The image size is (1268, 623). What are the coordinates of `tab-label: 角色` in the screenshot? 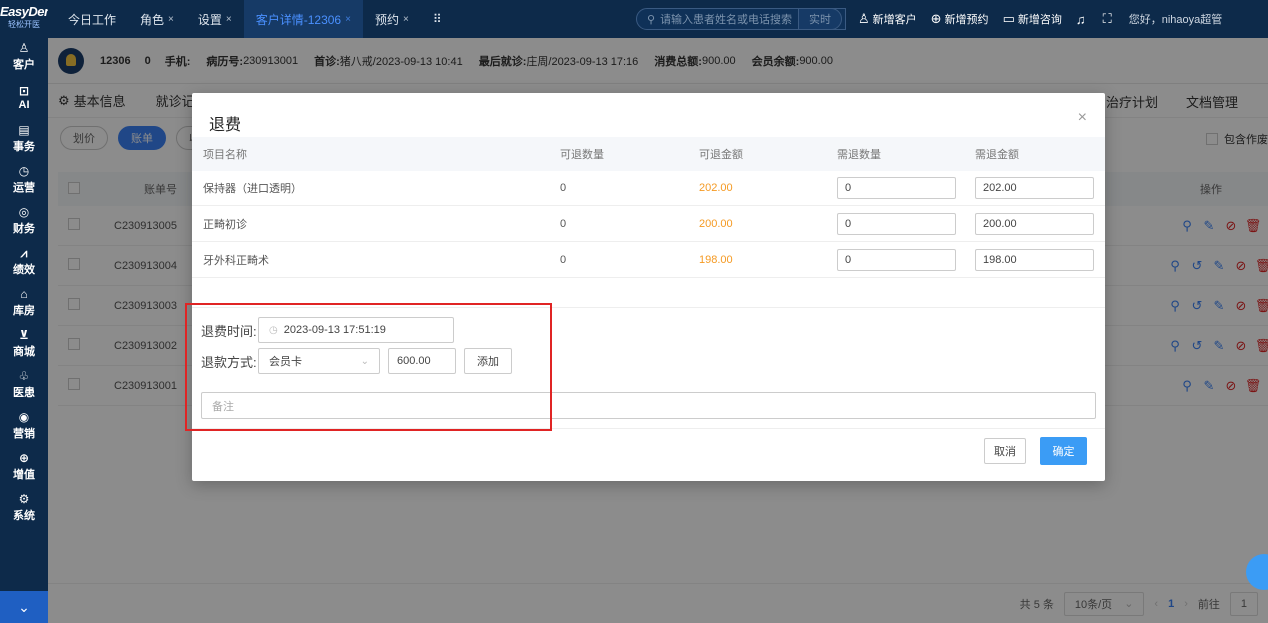 It's located at (152, 19).